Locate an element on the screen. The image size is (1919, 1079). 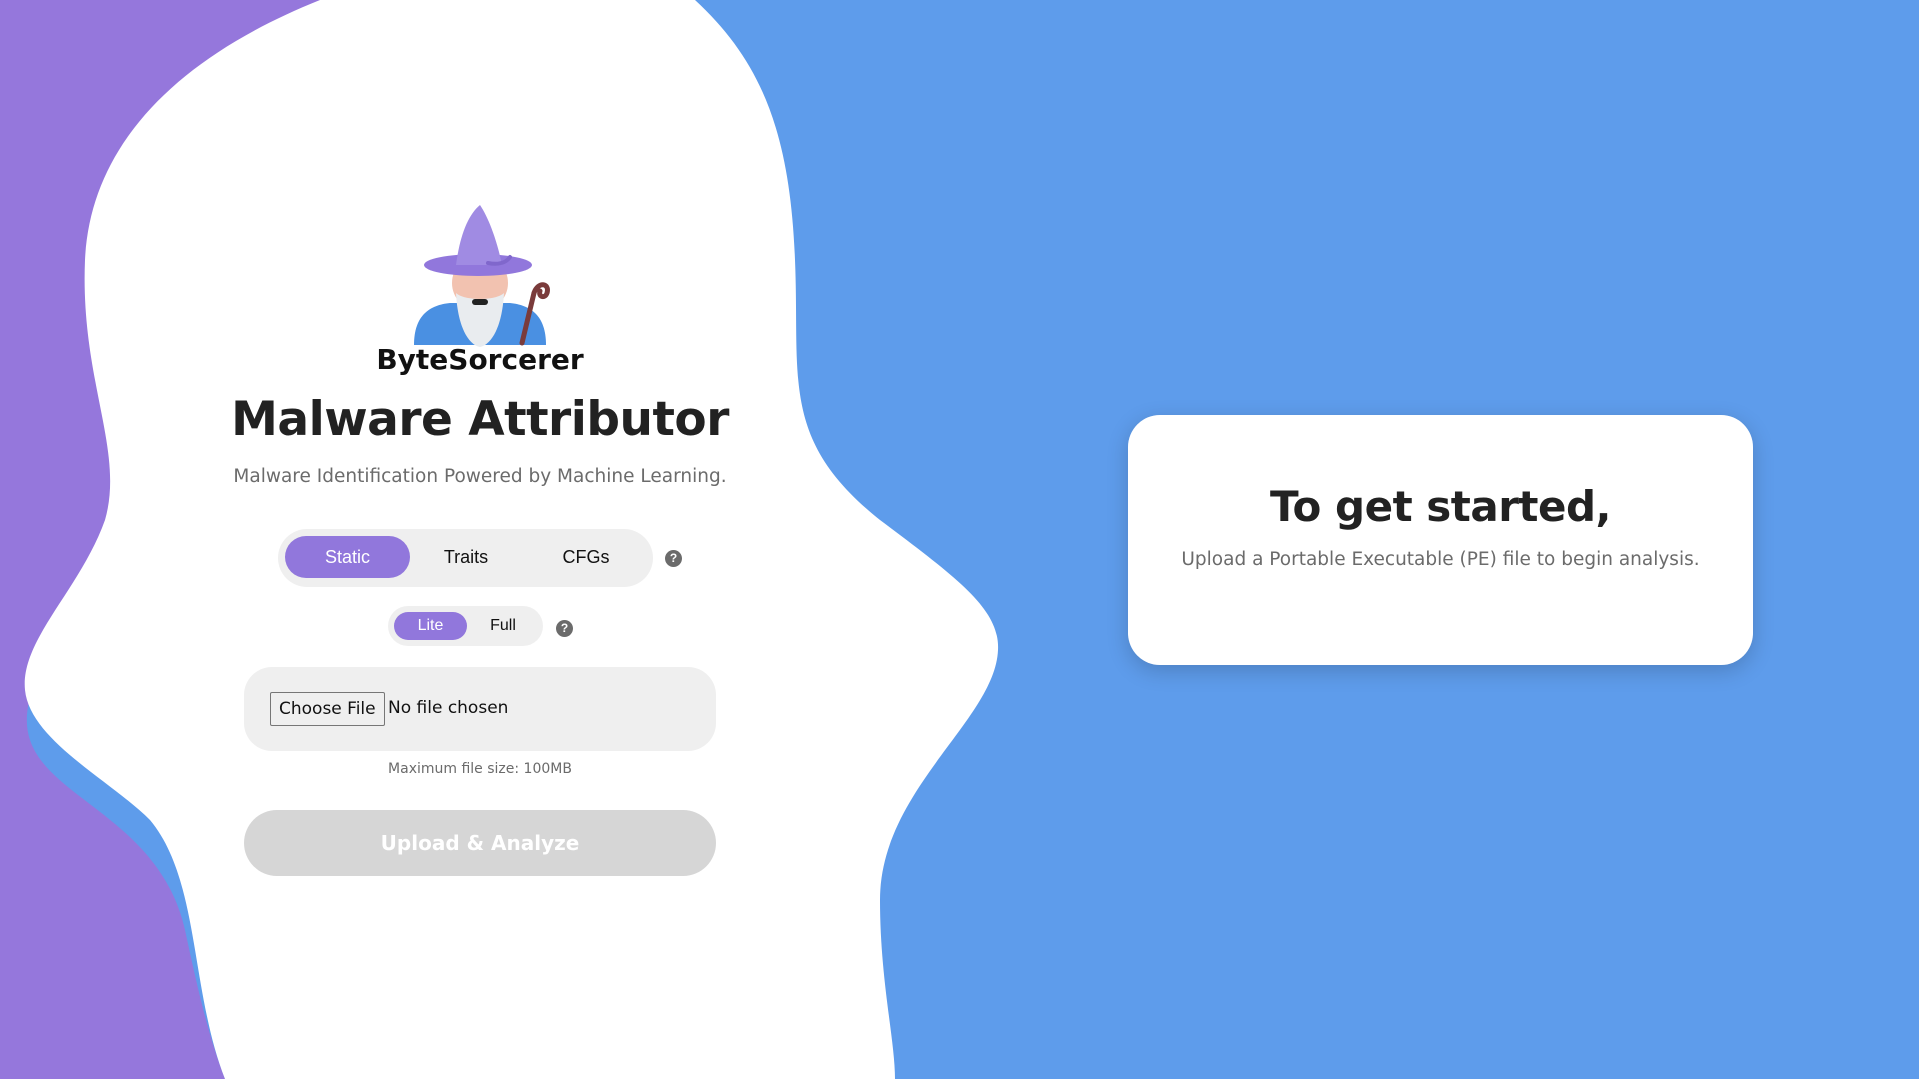
mode-toggle: Lite Full is located at coordinates (465, 626).